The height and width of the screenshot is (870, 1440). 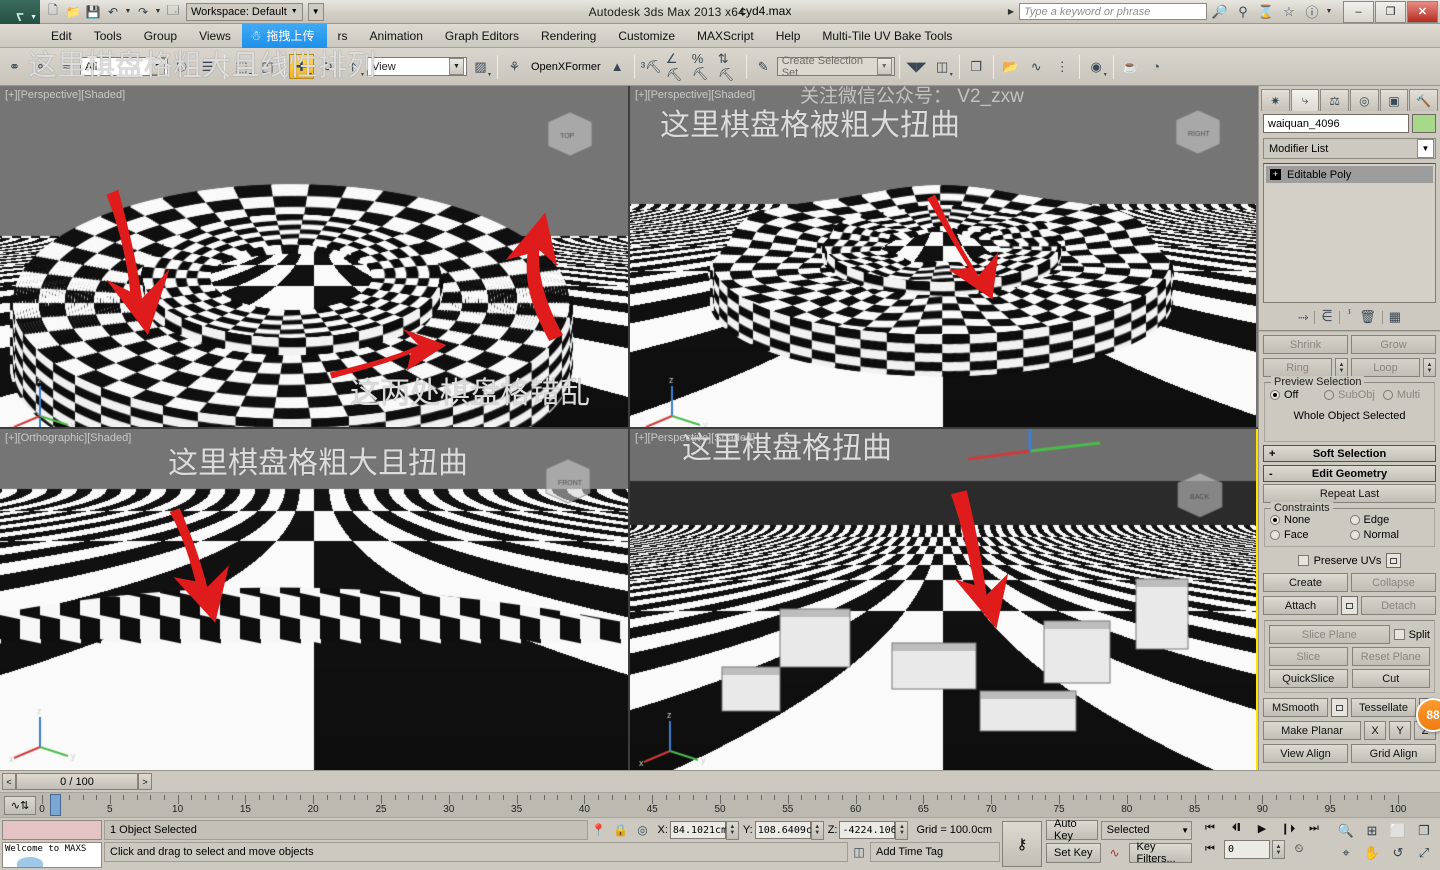 I want to click on display-tab: ▣, so click(x=1394, y=100).